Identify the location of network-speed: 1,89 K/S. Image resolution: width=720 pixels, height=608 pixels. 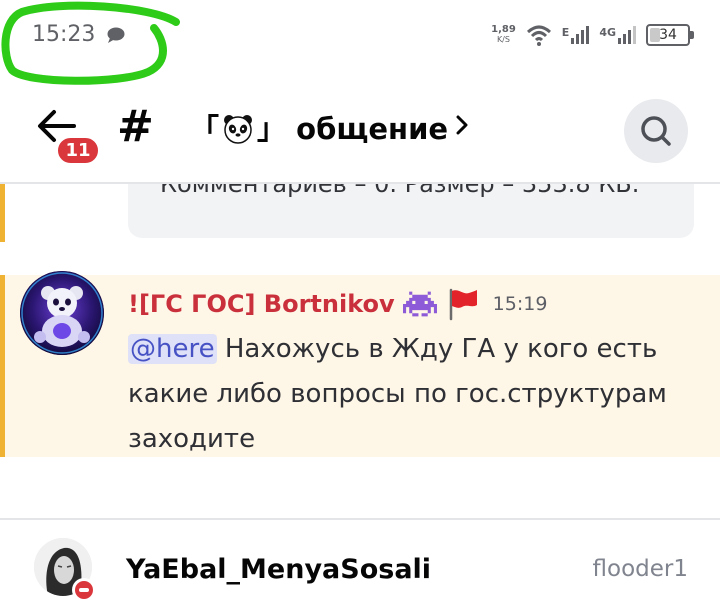
(503, 35).